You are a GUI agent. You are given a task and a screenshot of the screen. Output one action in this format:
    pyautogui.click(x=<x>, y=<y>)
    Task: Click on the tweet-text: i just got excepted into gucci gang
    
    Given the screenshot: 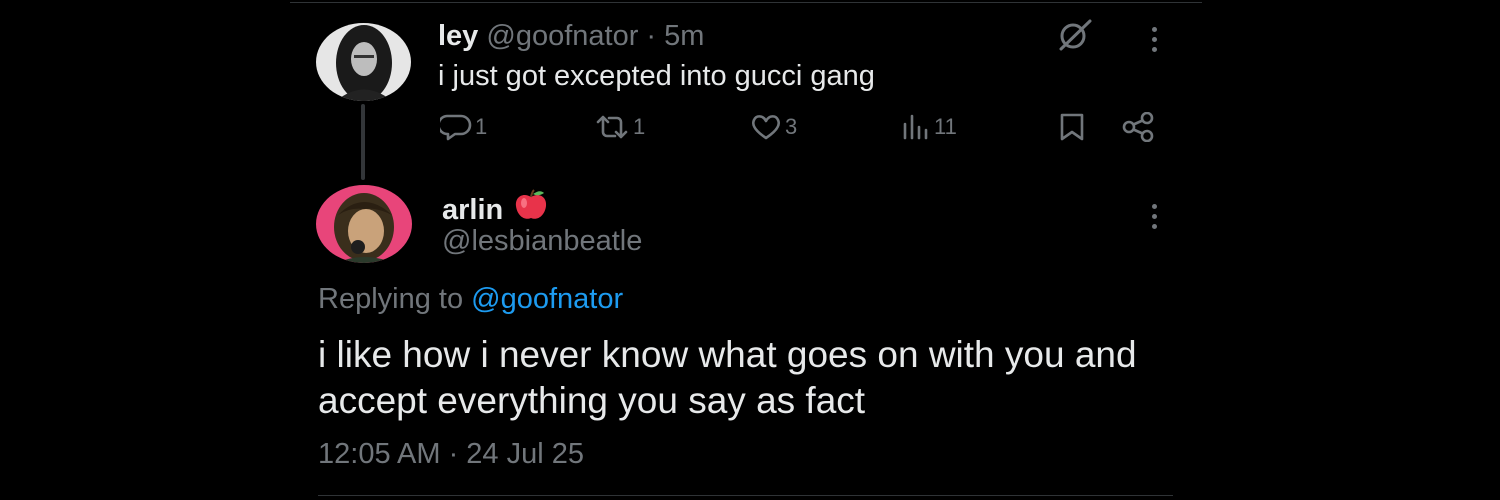 What is the action you would take?
    pyautogui.click(x=656, y=76)
    